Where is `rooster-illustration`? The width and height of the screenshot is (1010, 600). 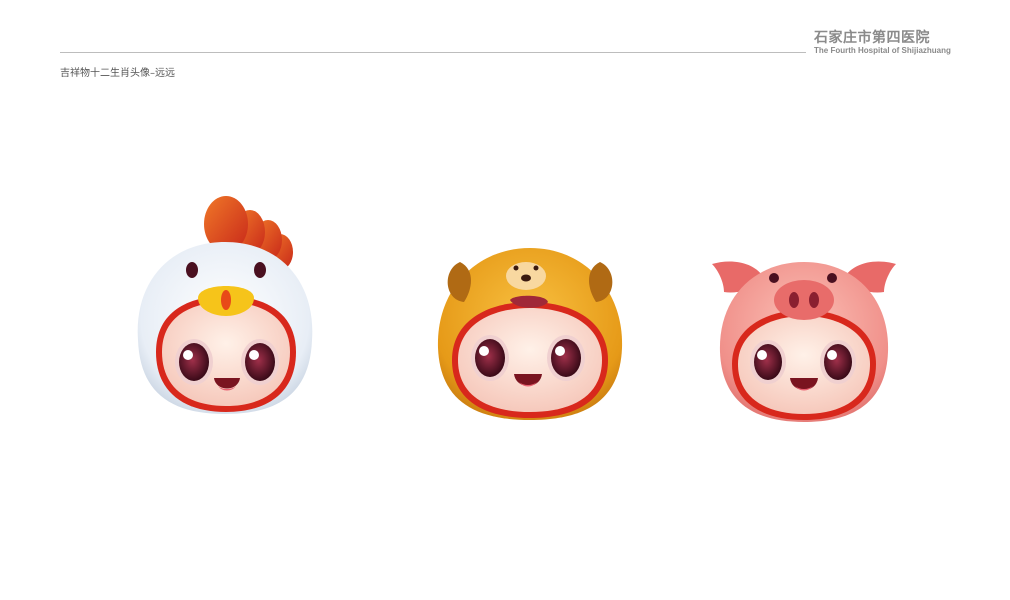 rooster-illustration is located at coordinates (225, 305).